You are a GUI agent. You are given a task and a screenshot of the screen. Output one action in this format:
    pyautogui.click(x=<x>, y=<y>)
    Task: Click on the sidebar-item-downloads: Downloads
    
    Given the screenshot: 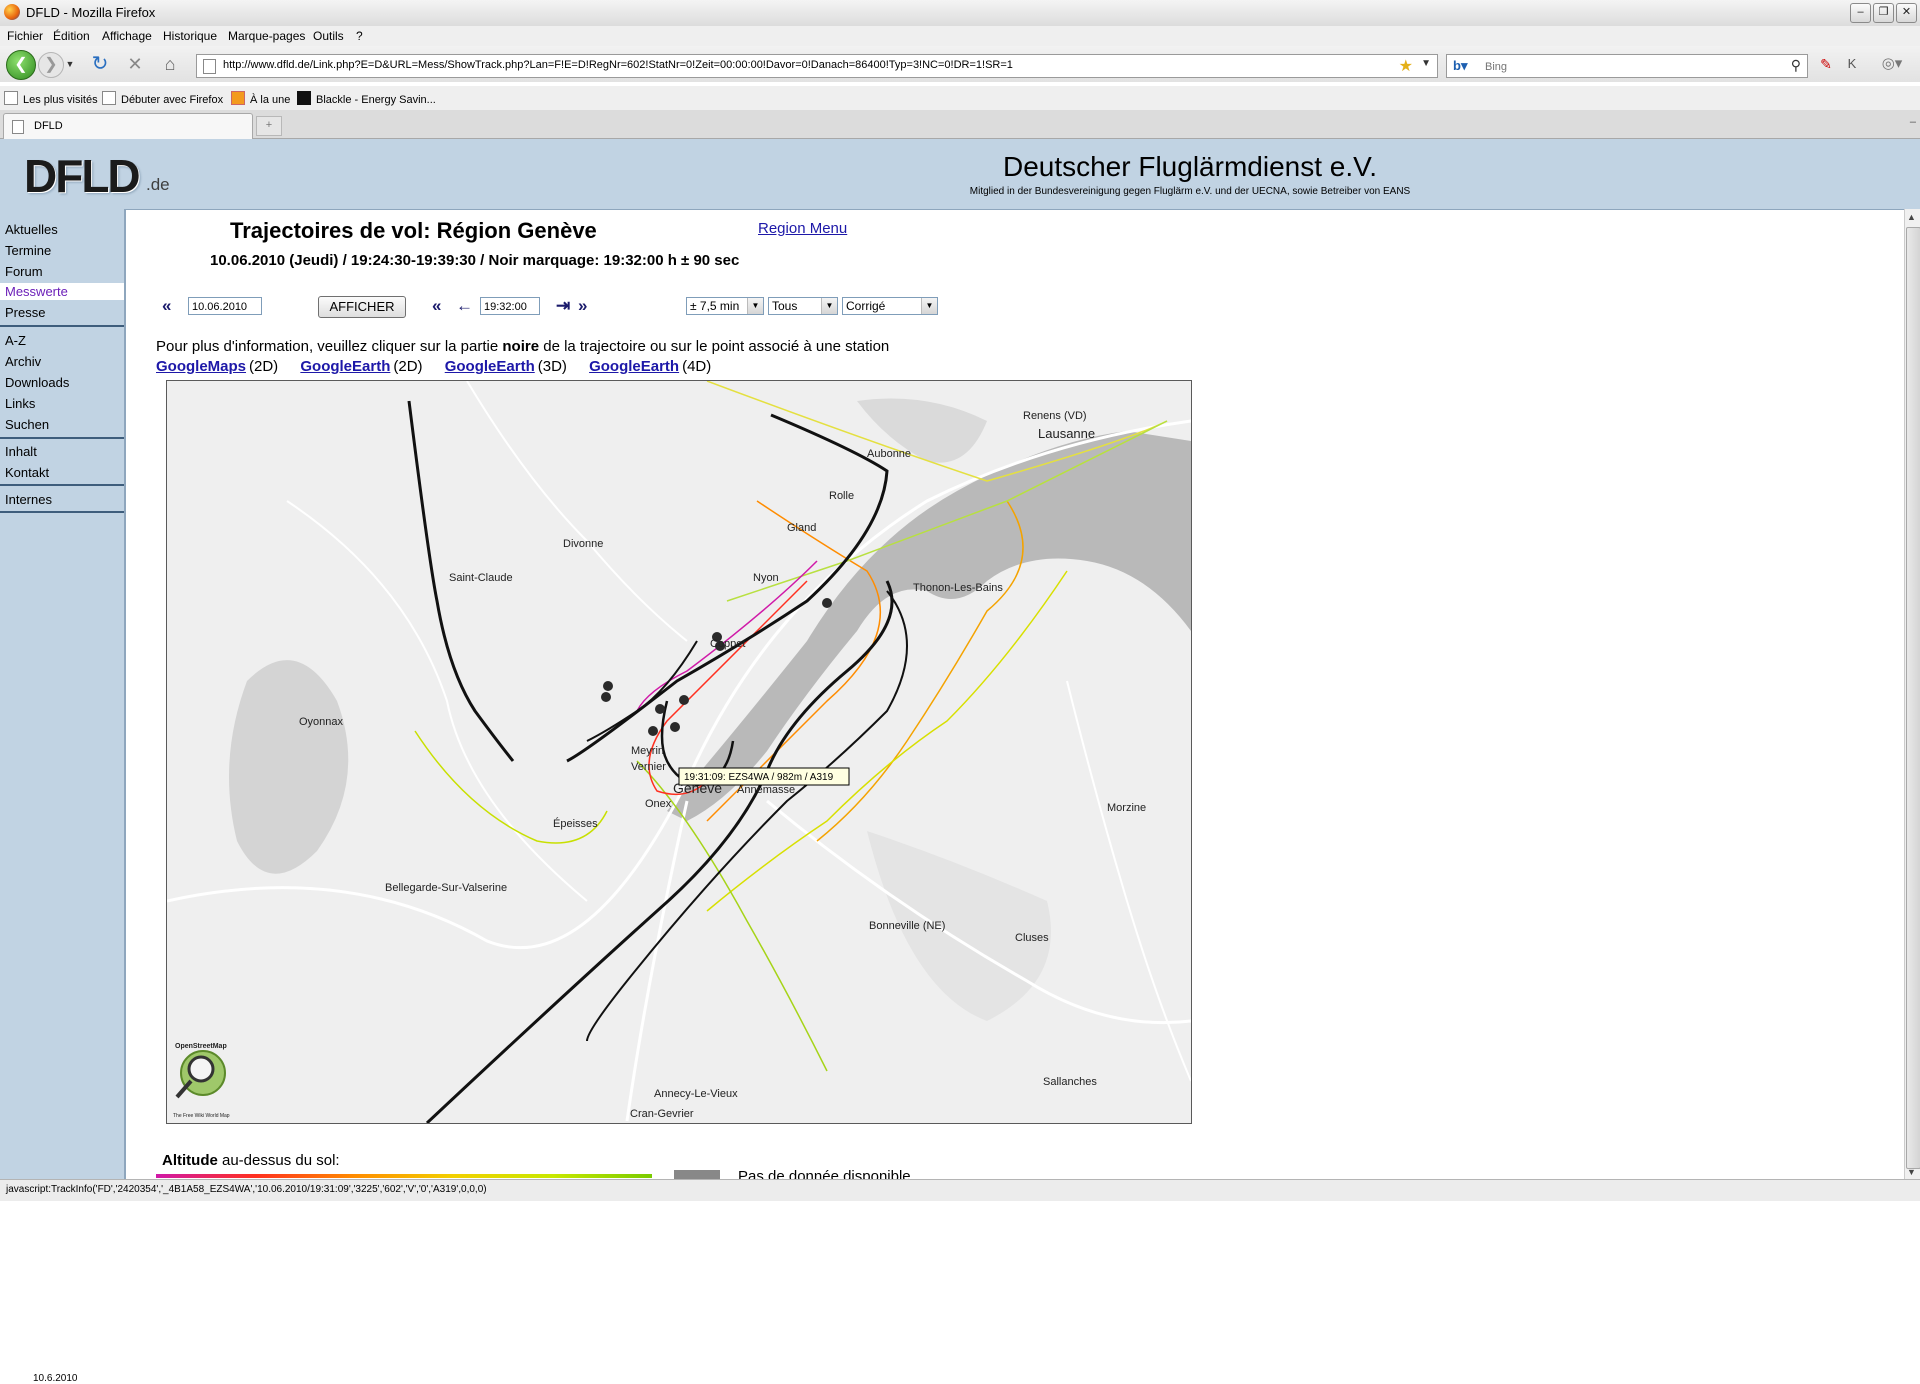 What is the action you would take?
    pyautogui.click(x=37, y=382)
    